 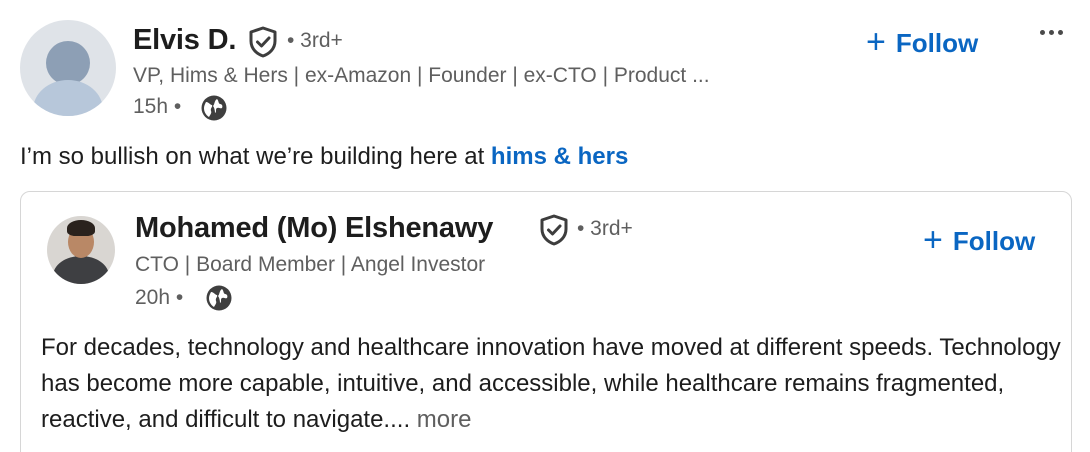 What do you see at coordinates (184, 40) in the screenshot?
I see `author-name: Elvis D.` at bounding box center [184, 40].